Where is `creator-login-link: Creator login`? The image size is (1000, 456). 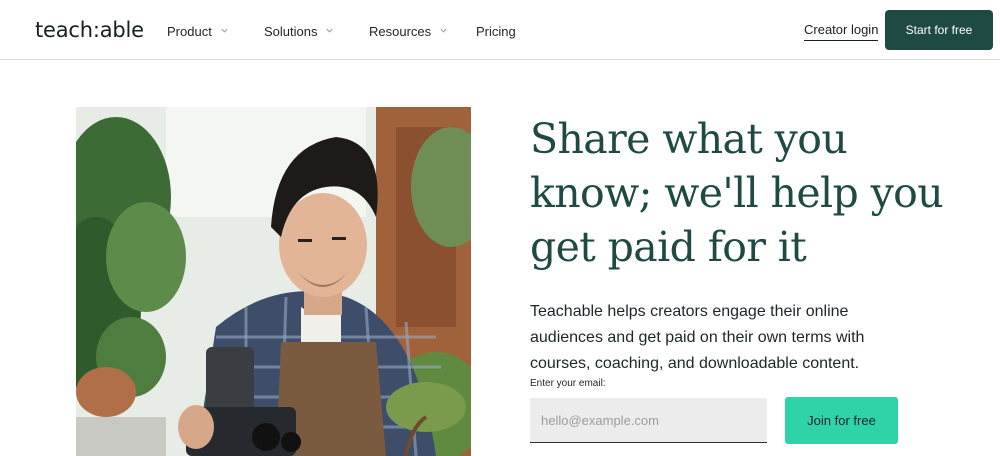 creator-login-link: Creator login is located at coordinates (841, 31).